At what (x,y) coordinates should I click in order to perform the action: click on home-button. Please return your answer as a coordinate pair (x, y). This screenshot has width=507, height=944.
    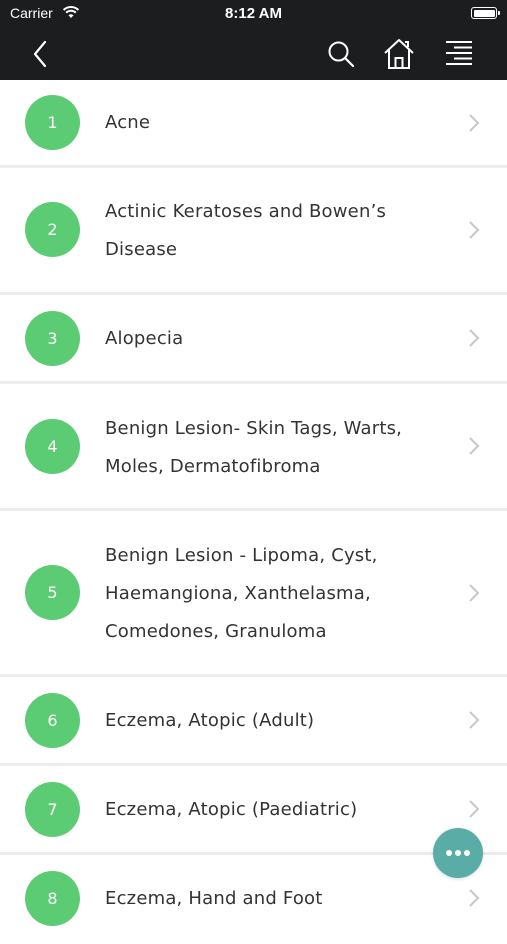
    Looking at the image, I should click on (399, 54).